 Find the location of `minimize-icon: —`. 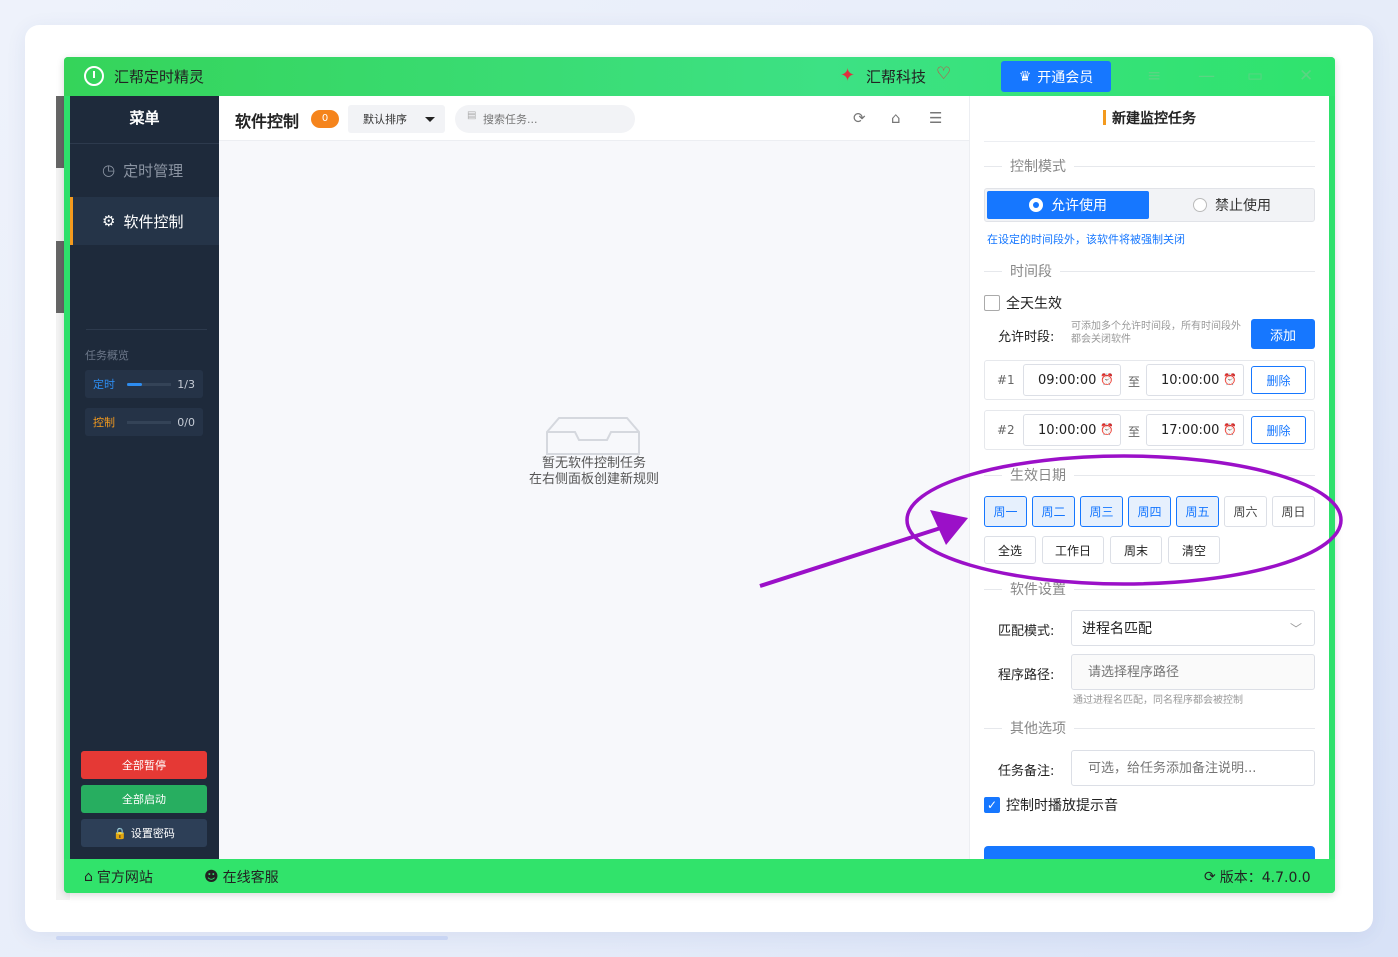

minimize-icon: — is located at coordinates (1206, 76).